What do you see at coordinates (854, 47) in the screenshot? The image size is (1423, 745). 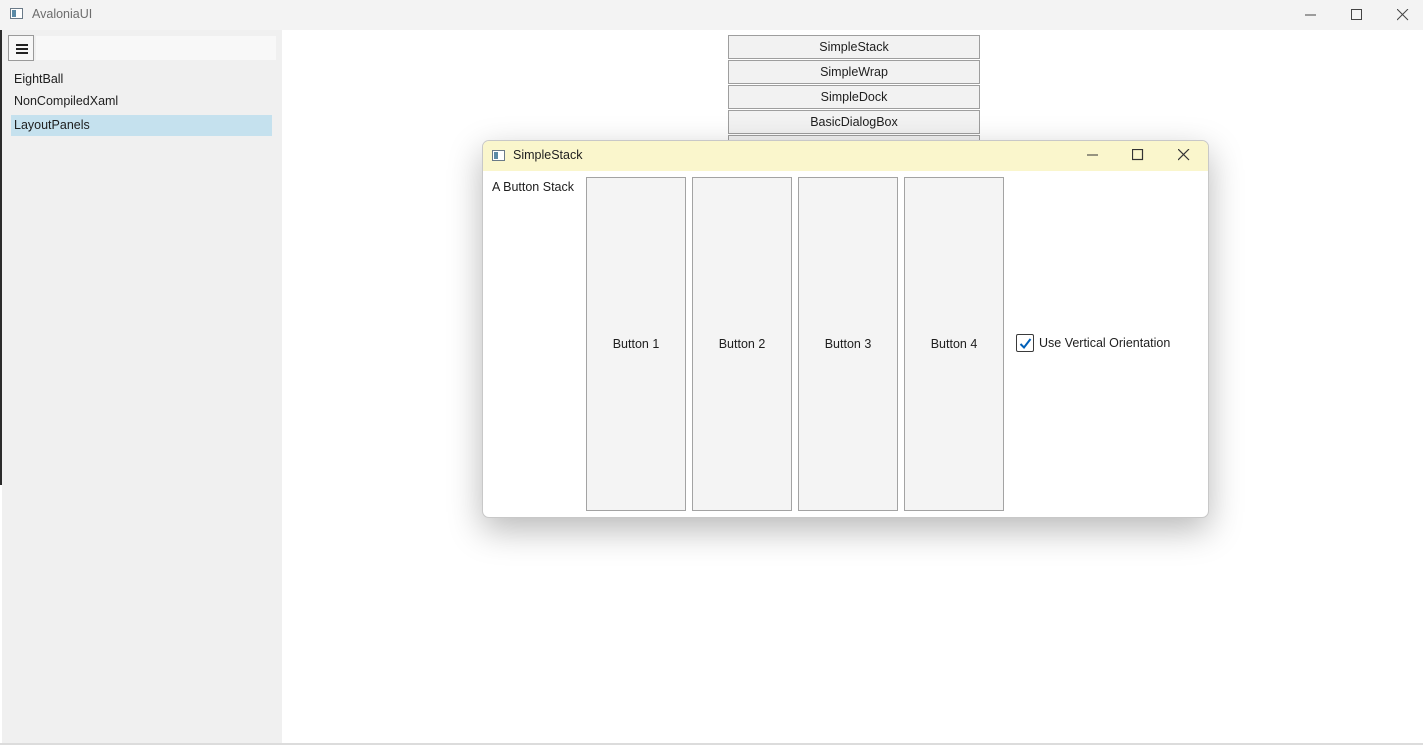 I see `simplestack-button: SimpleStack` at bounding box center [854, 47].